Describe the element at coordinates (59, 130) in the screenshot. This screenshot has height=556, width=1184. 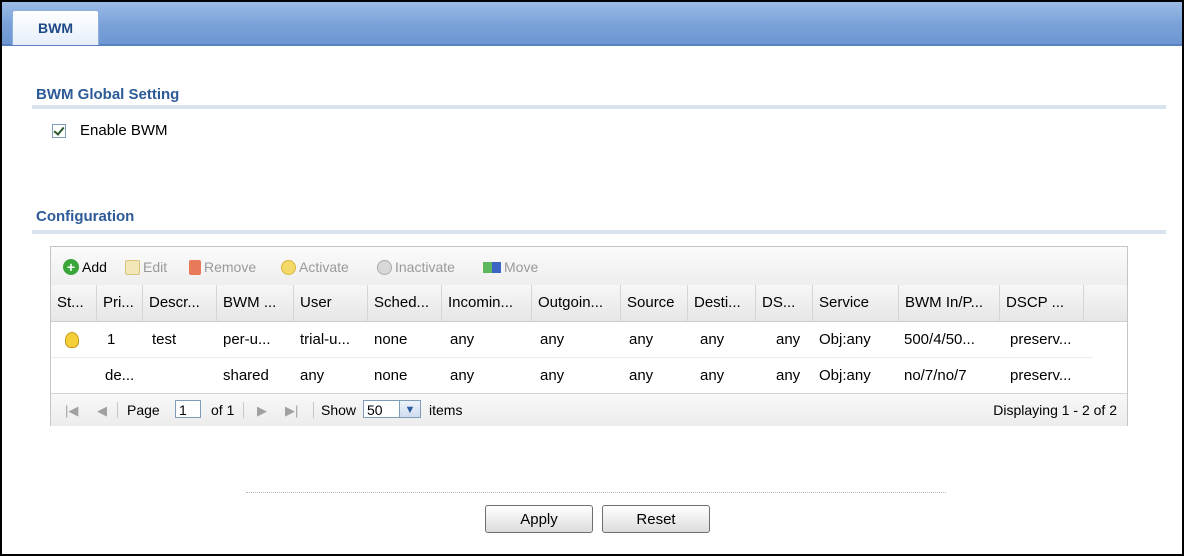
I see `enable-bwm-checkbox` at that location.